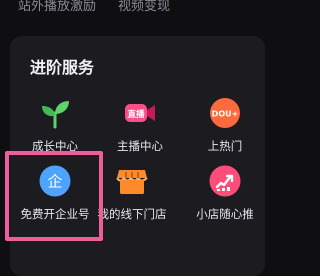  What do you see at coordinates (140, 146) in the screenshot?
I see `service-label: 主播中心` at bounding box center [140, 146].